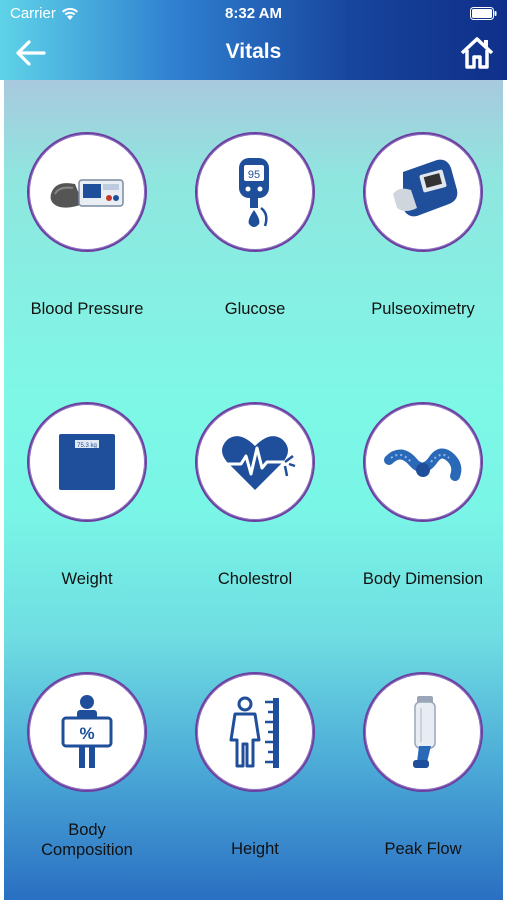 The image size is (507, 900). I want to click on status-time: 8:32 AM, so click(253, 13).